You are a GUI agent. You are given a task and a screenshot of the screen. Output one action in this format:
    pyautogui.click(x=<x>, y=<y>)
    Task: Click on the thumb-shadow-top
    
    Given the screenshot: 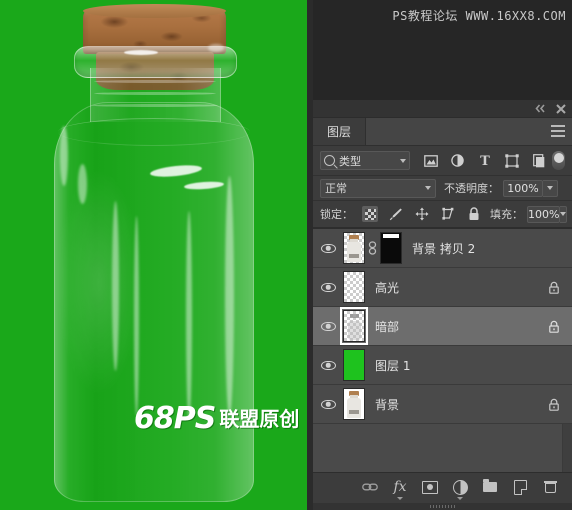 What is the action you would take?
    pyautogui.click(x=354, y=316)
    